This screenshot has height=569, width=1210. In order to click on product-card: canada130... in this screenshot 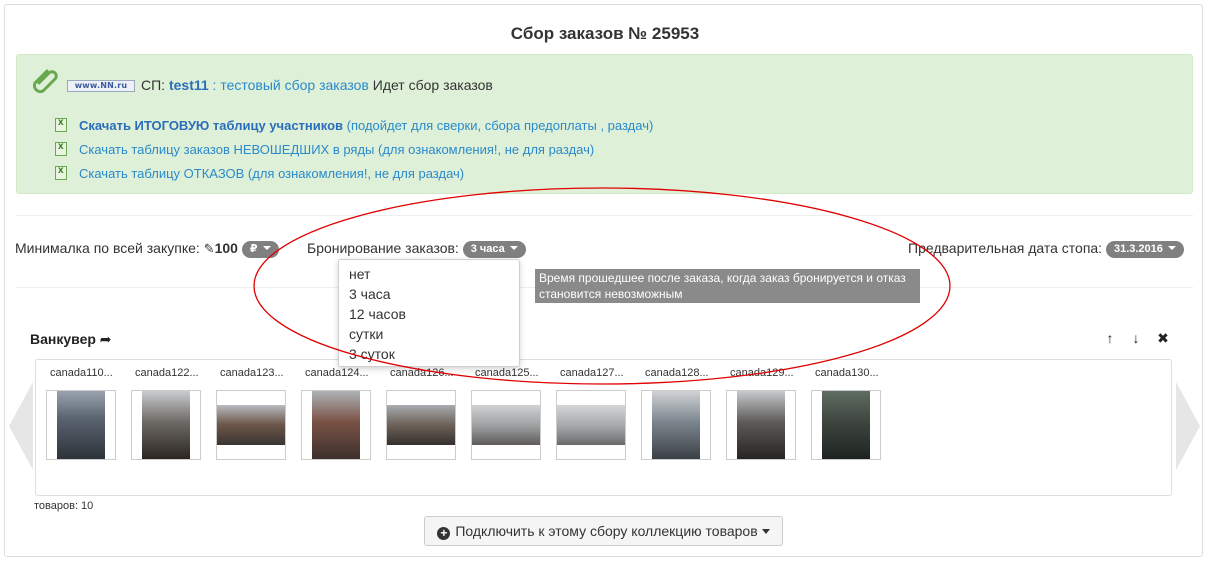, I will do `click(852, 413)`.